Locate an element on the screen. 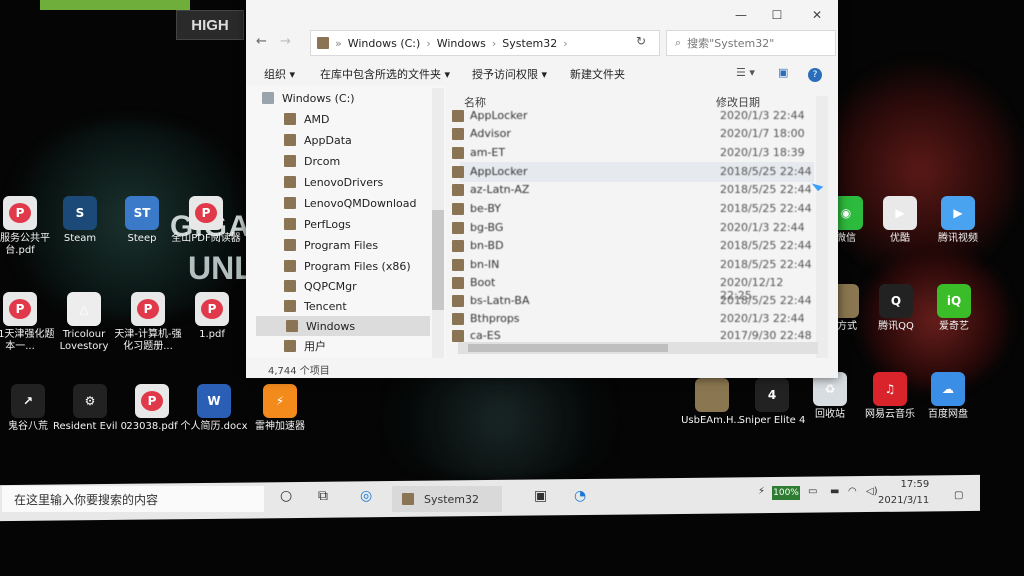  chevron-right-icon: › is located at coordinates (428, 43).